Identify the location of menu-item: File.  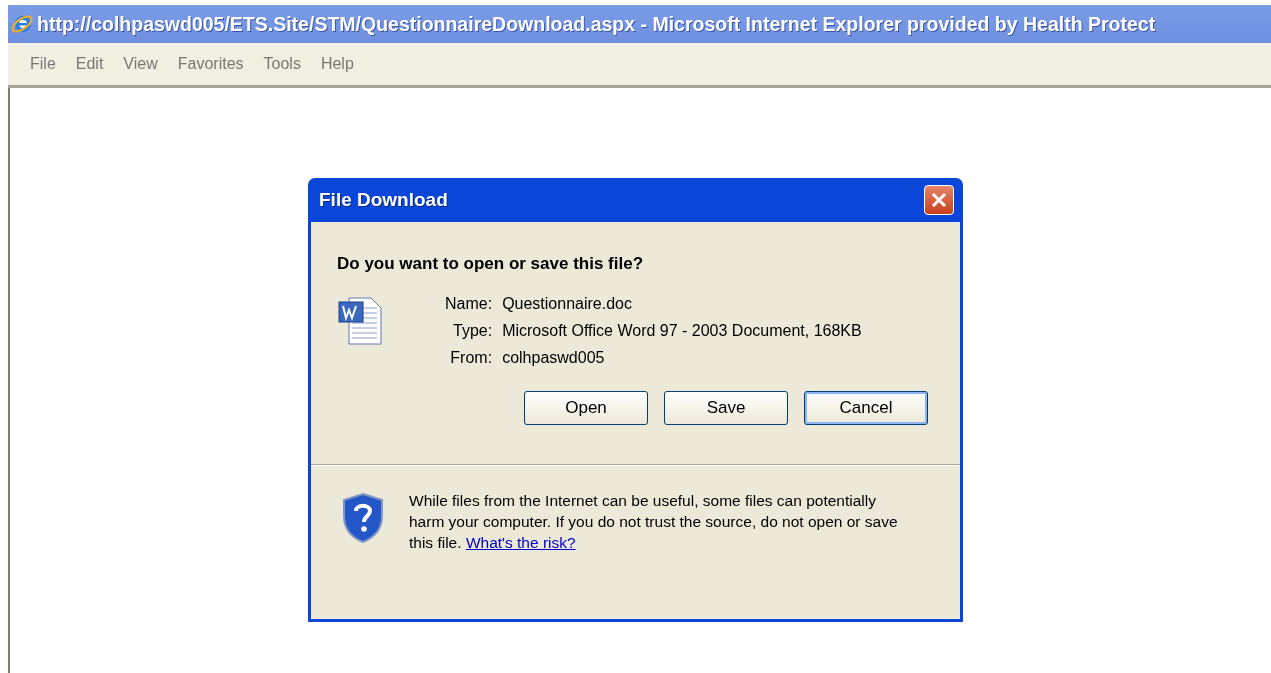
(43, 64).